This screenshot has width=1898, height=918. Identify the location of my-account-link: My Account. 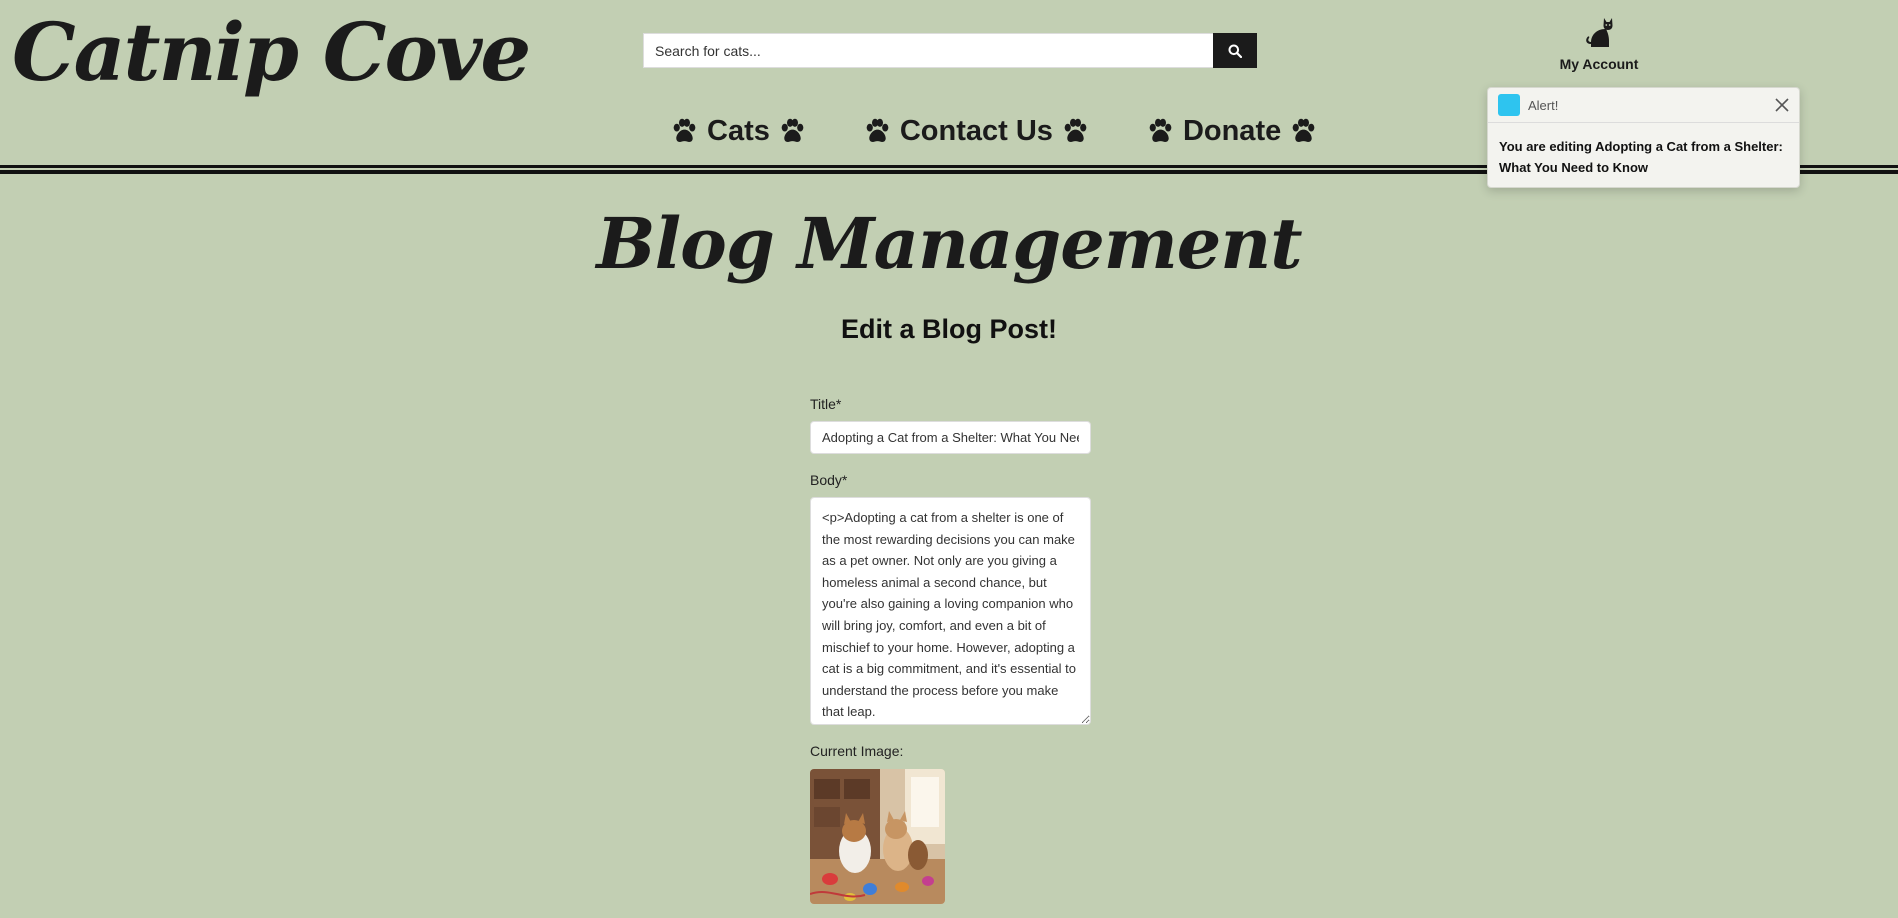
(1599, 44).